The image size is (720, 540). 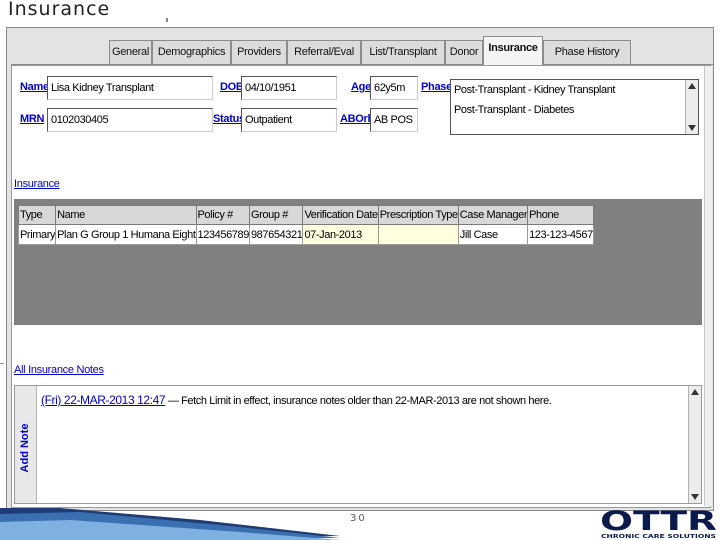 What do you see at coordinates (130, 52) in the screenshot?
I see `tab-general: General` at bounding box center [130, 52].